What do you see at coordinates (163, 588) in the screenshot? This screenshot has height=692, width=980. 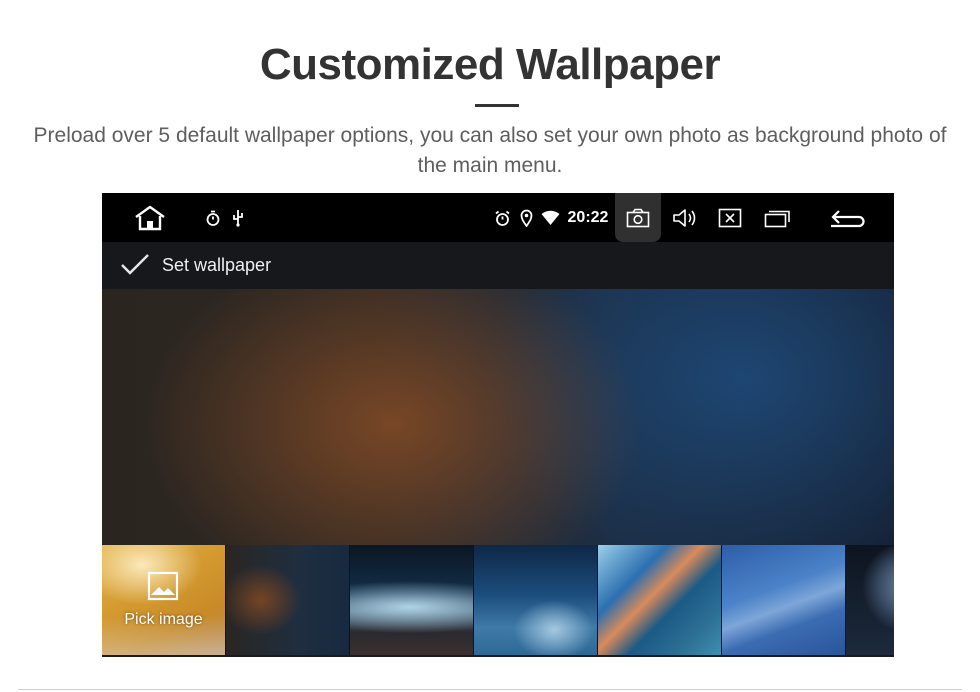 I see `image-icon` at bounding box center [163, 588].